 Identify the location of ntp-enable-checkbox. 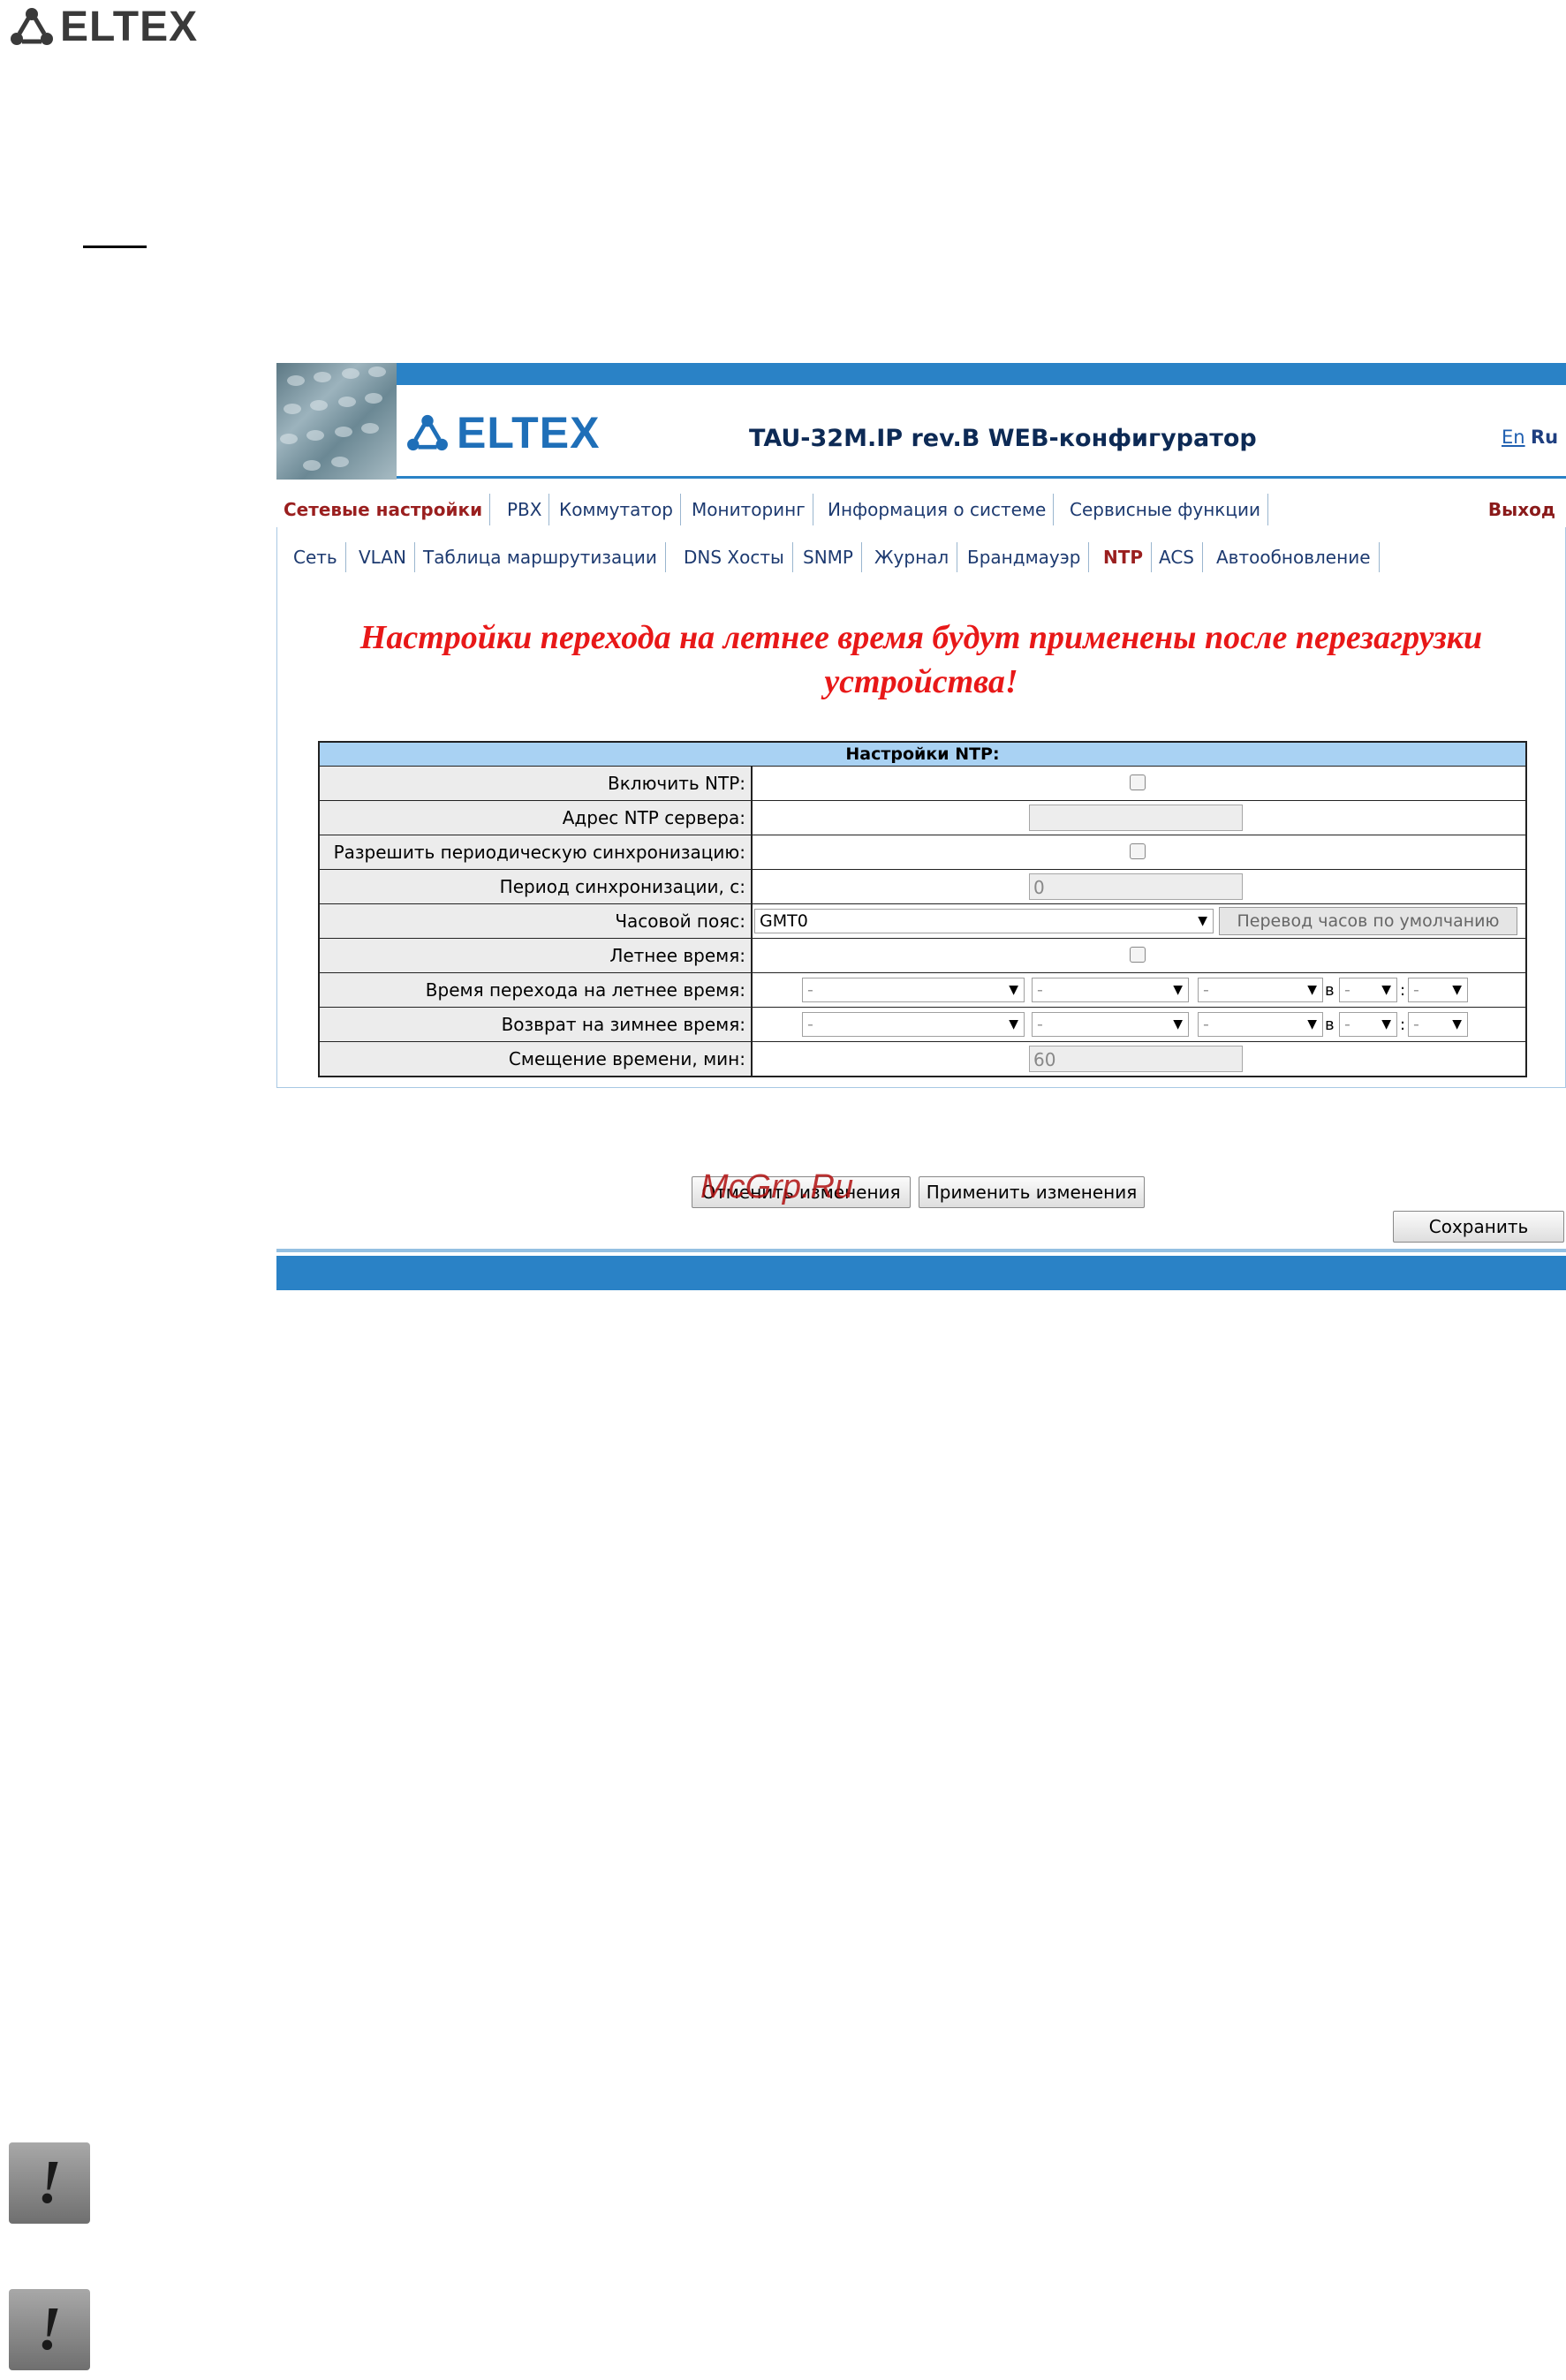
(1138, 782).